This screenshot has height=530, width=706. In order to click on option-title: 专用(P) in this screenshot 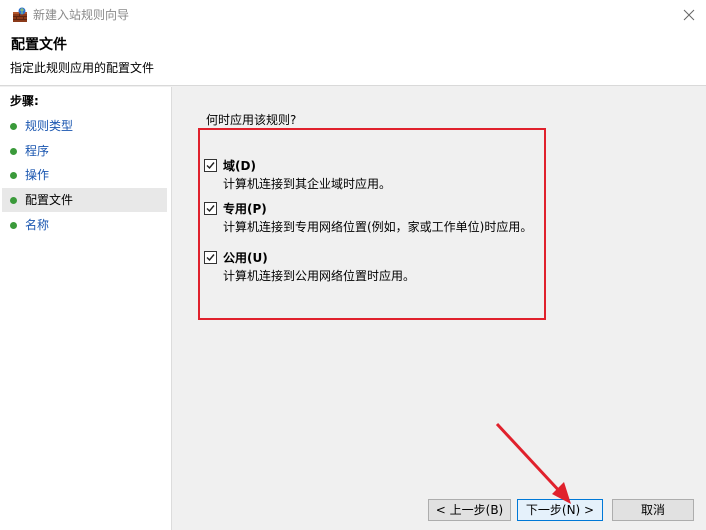, I will do `click(245, 209)`.